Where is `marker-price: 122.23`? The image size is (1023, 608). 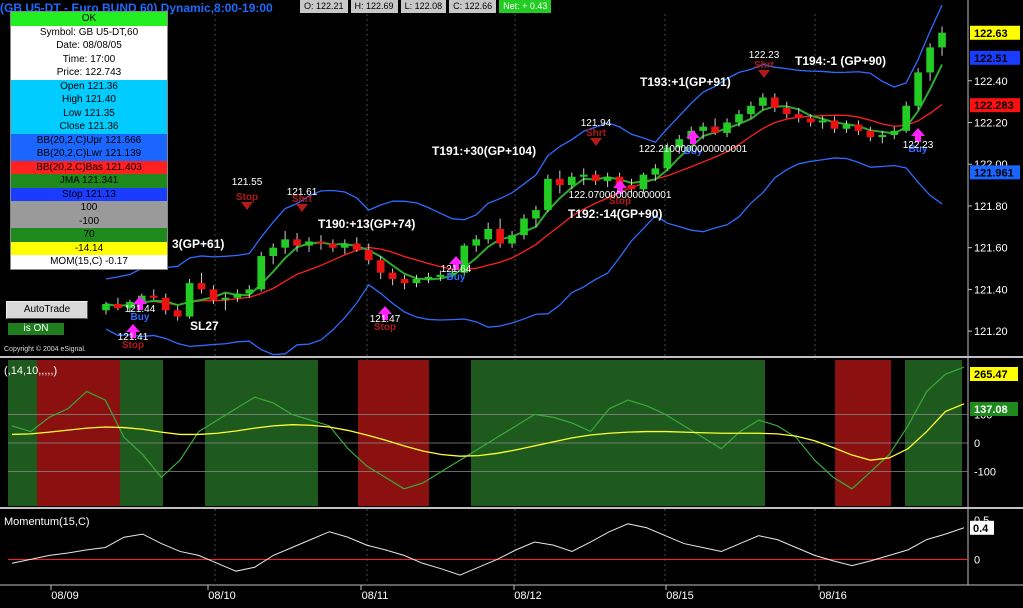
marker-price: 122.23 is located at coordinates (918, 145).